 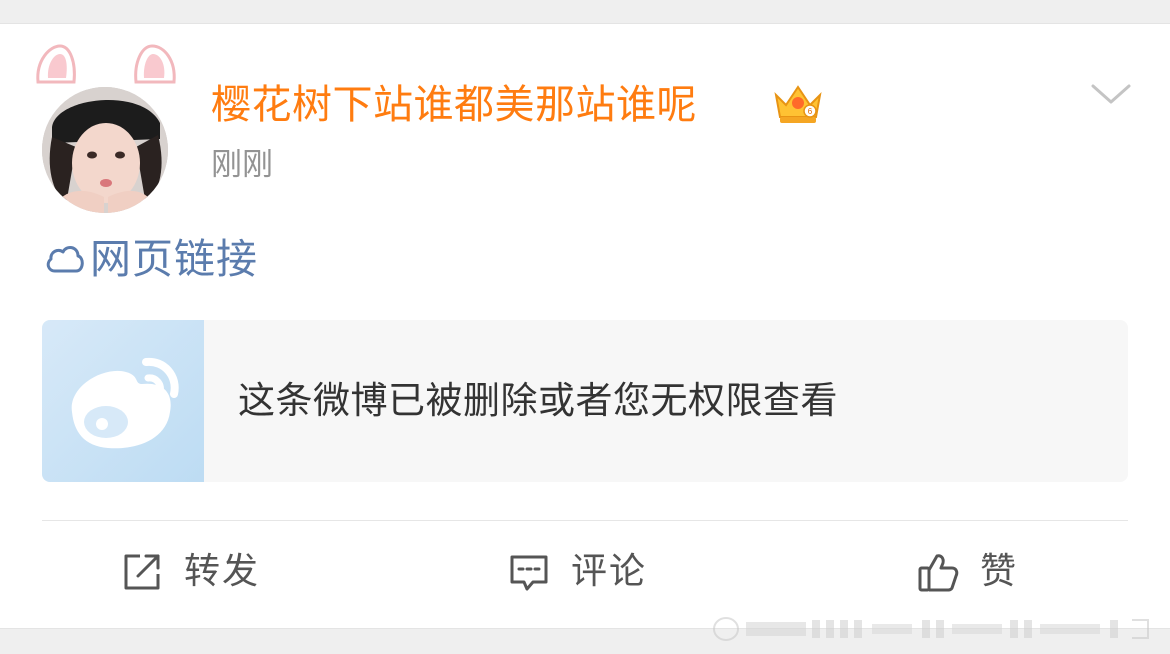 I want to click on avatar-frame, so click(x=105, y=127).